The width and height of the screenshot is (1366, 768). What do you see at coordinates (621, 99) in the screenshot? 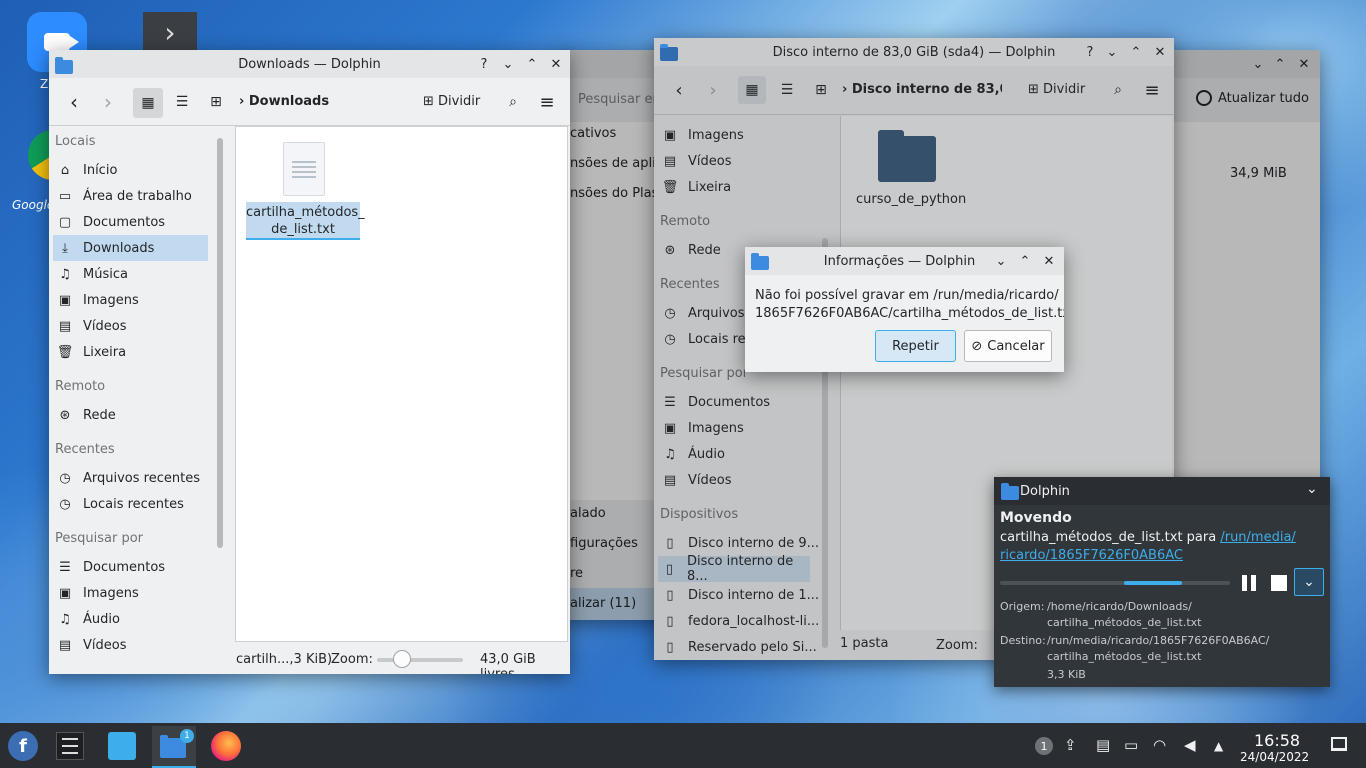
I see `search-input: Pesquisar em` at bounding box center [621, 99].